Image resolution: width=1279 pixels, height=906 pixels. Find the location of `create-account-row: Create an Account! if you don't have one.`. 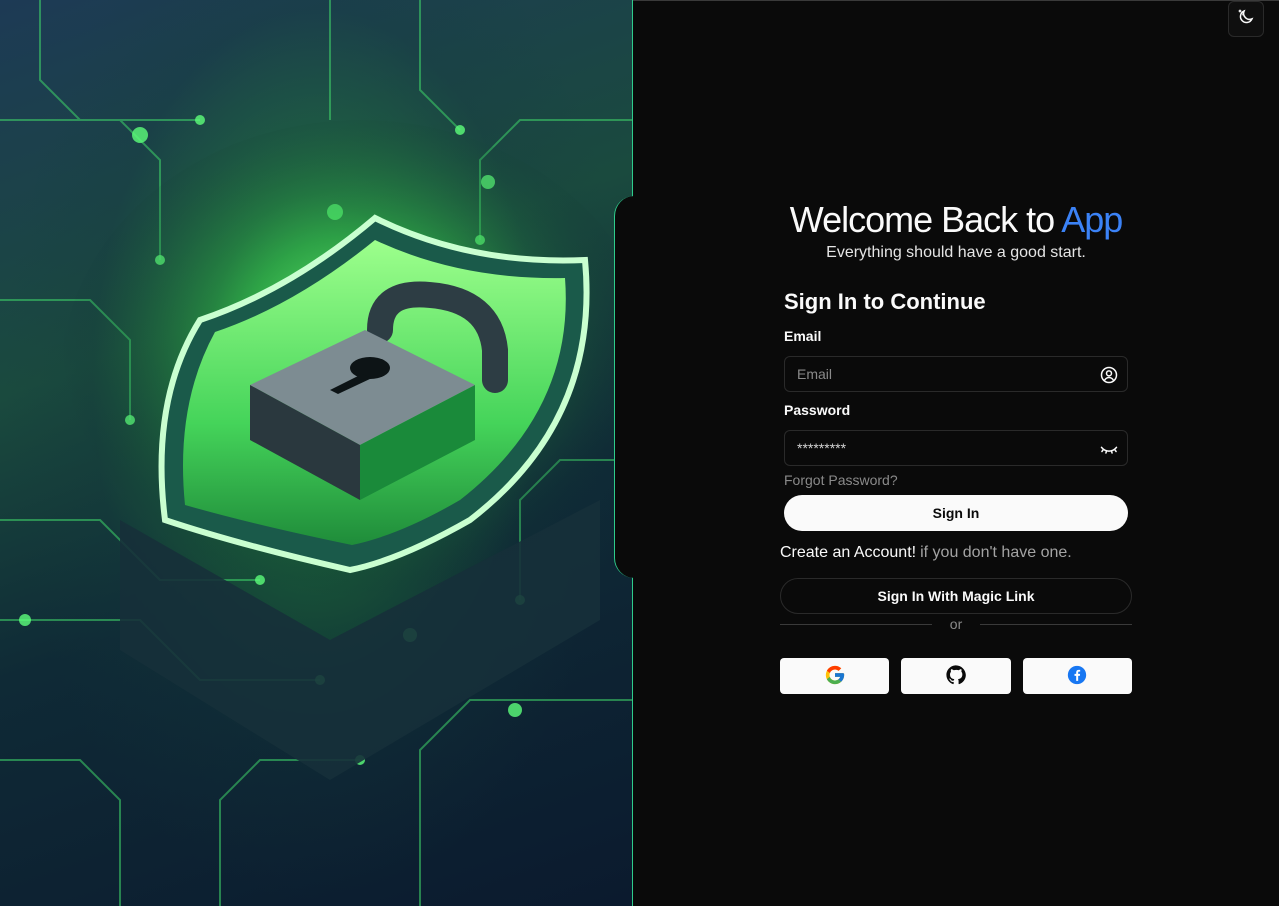

create-account-row: Create an Account! if you don't have one. is located at coordinates (926, 553).